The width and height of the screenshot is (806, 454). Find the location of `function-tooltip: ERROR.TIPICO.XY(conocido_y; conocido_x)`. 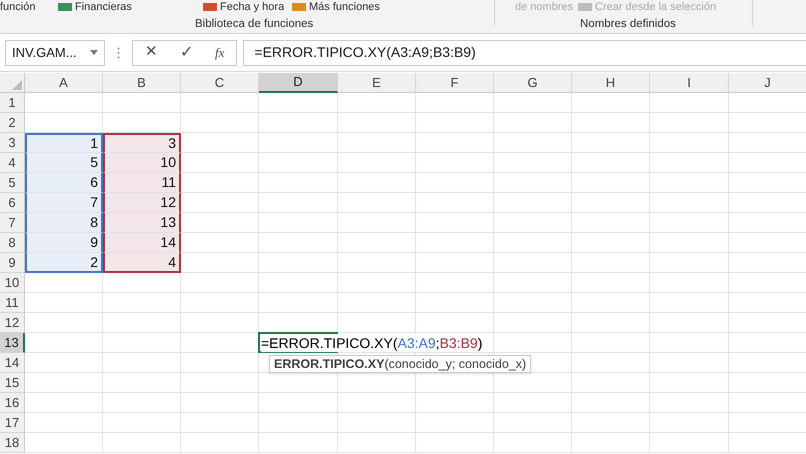

function-tooltip: ERROR.TIPICO.XY(conocido_y; conocido_x) is located at coordinates (400, 364).